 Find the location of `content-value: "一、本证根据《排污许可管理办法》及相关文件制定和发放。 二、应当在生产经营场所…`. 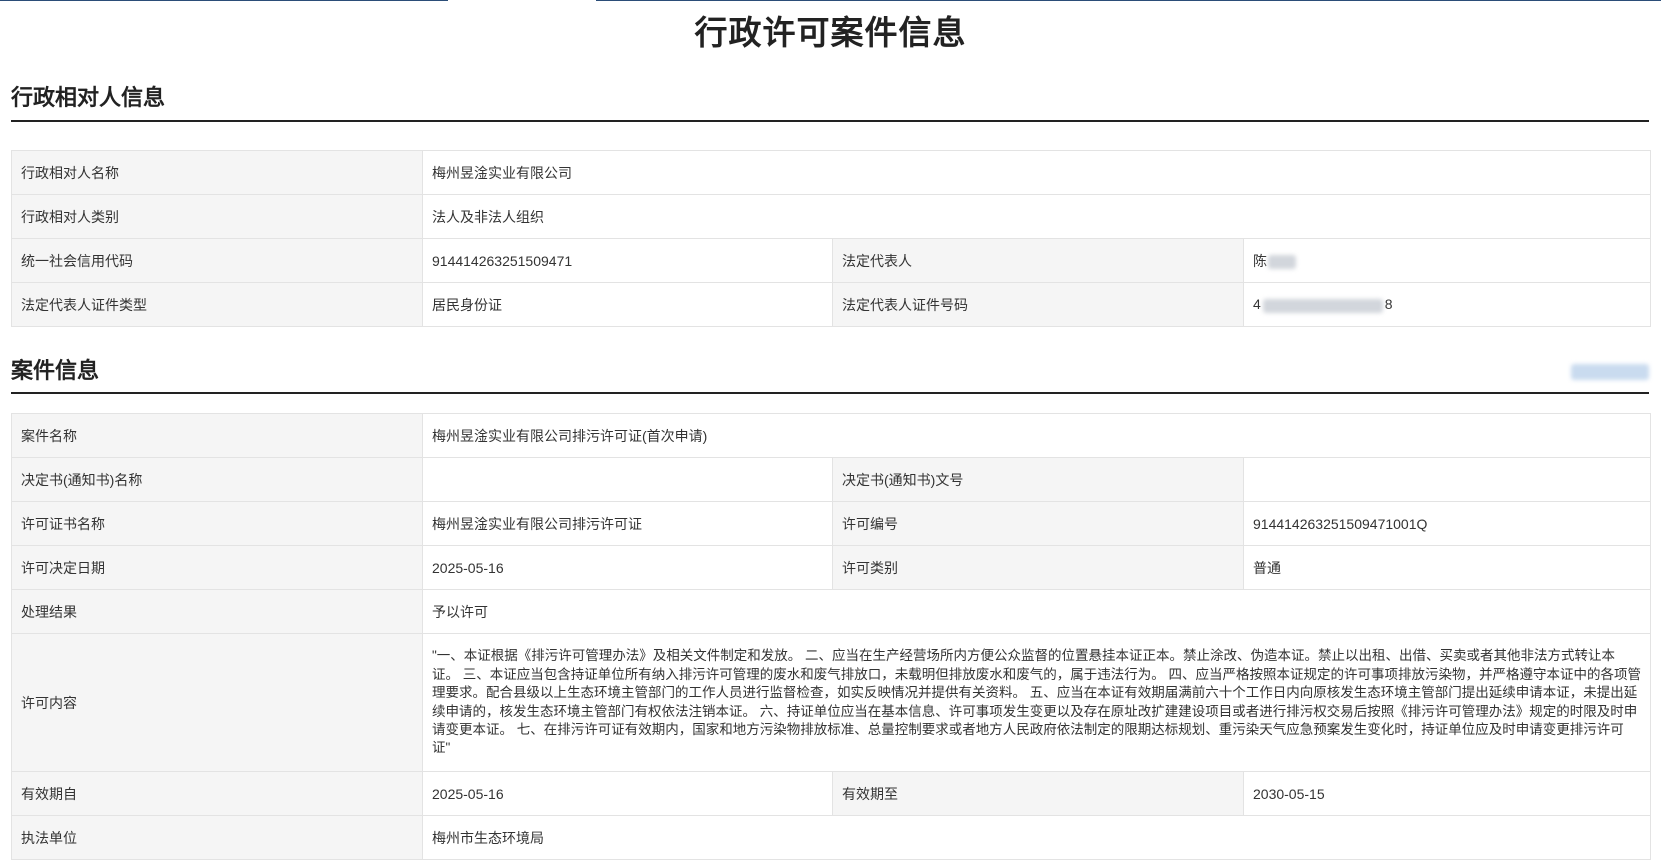

content-value: "一、本证根据《排污许可管理办法》及相关文件制定和发放。 二、应当在生产经营场所… is located at coordinates (1036, 702).